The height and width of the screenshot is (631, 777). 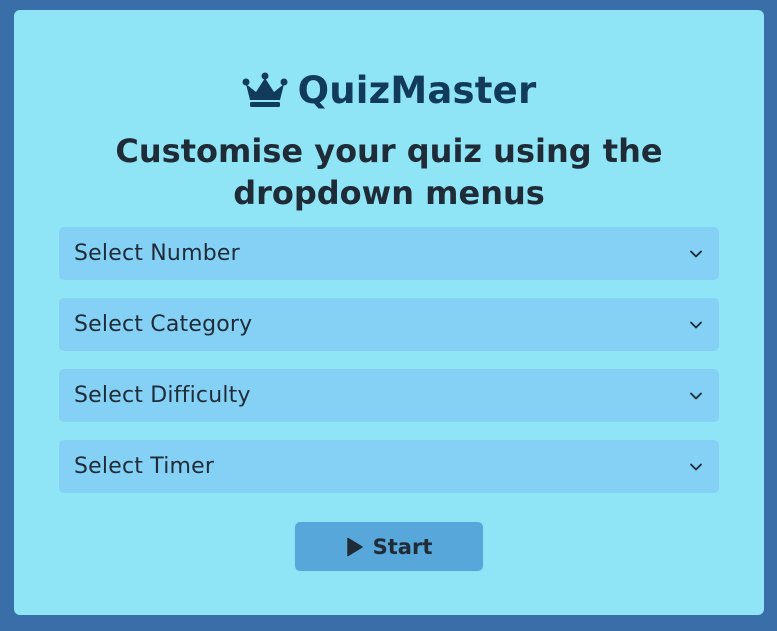 I want to click on number-select: Select Number, so click(x=389, y=253).